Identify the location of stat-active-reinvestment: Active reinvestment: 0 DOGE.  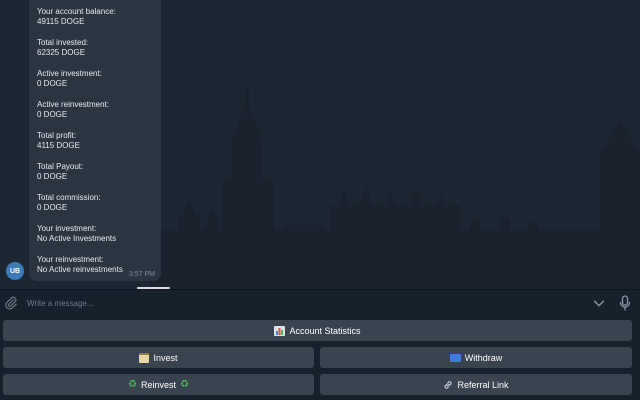
(95, 110).